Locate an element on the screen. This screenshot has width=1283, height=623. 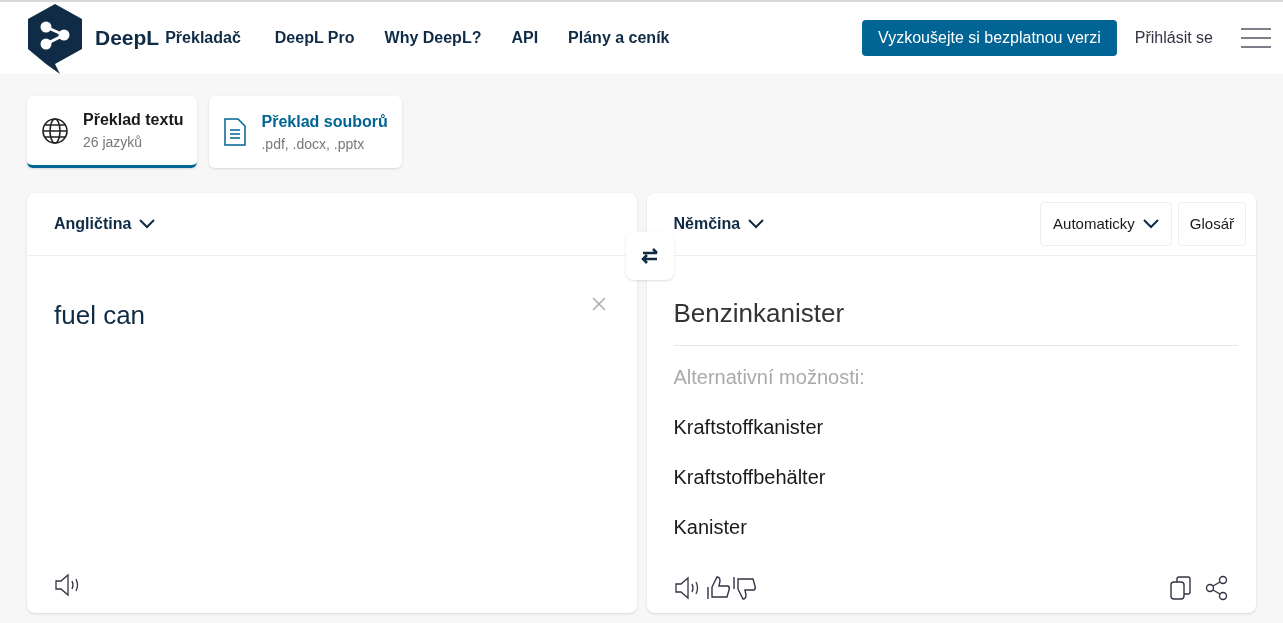
nav-link: Plány a ceník is located at coordinates (619, 38).